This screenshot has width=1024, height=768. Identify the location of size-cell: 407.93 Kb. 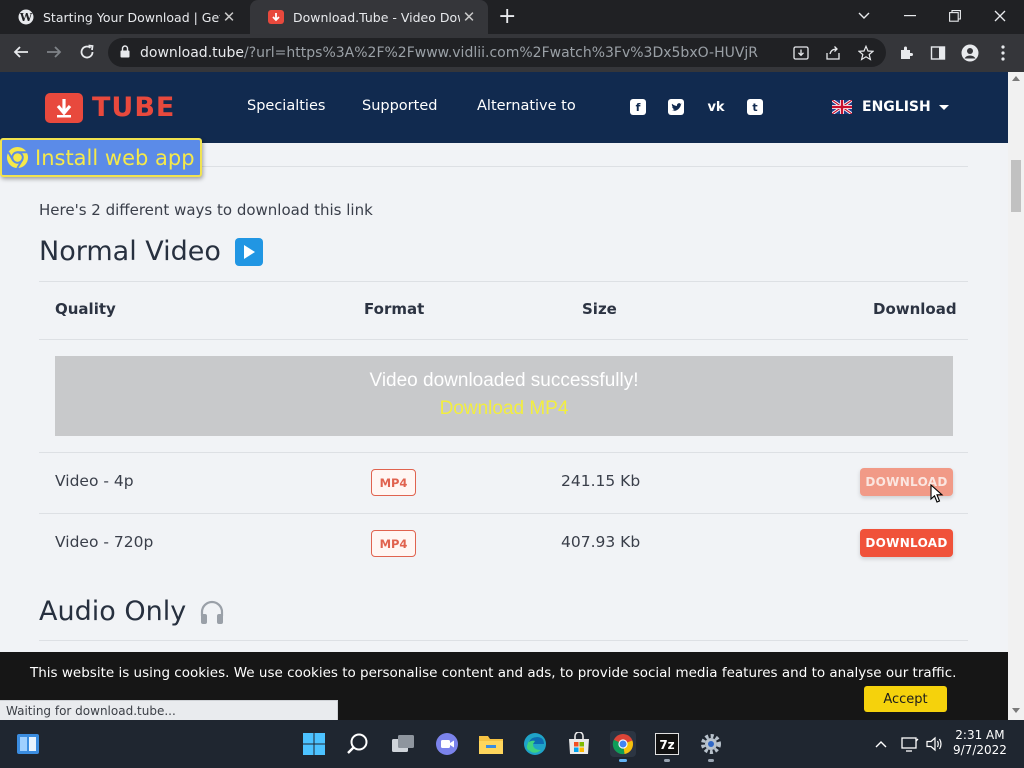
(601, 542).